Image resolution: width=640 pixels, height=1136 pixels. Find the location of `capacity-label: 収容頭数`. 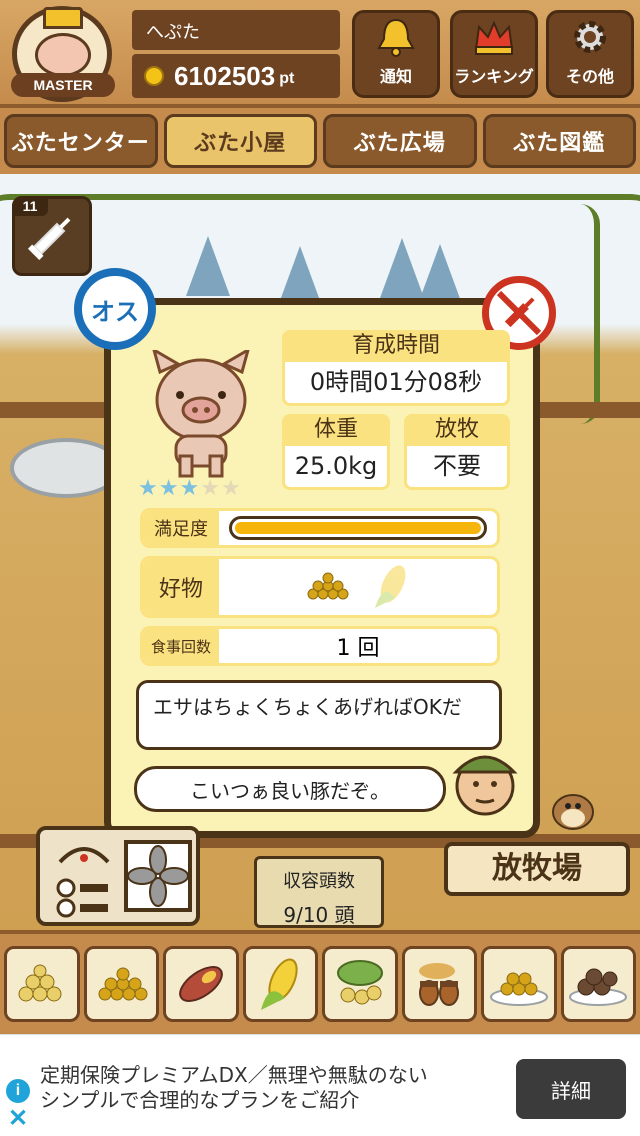

capacity-label: 収容頭数 is located at coordinates (319, 881).